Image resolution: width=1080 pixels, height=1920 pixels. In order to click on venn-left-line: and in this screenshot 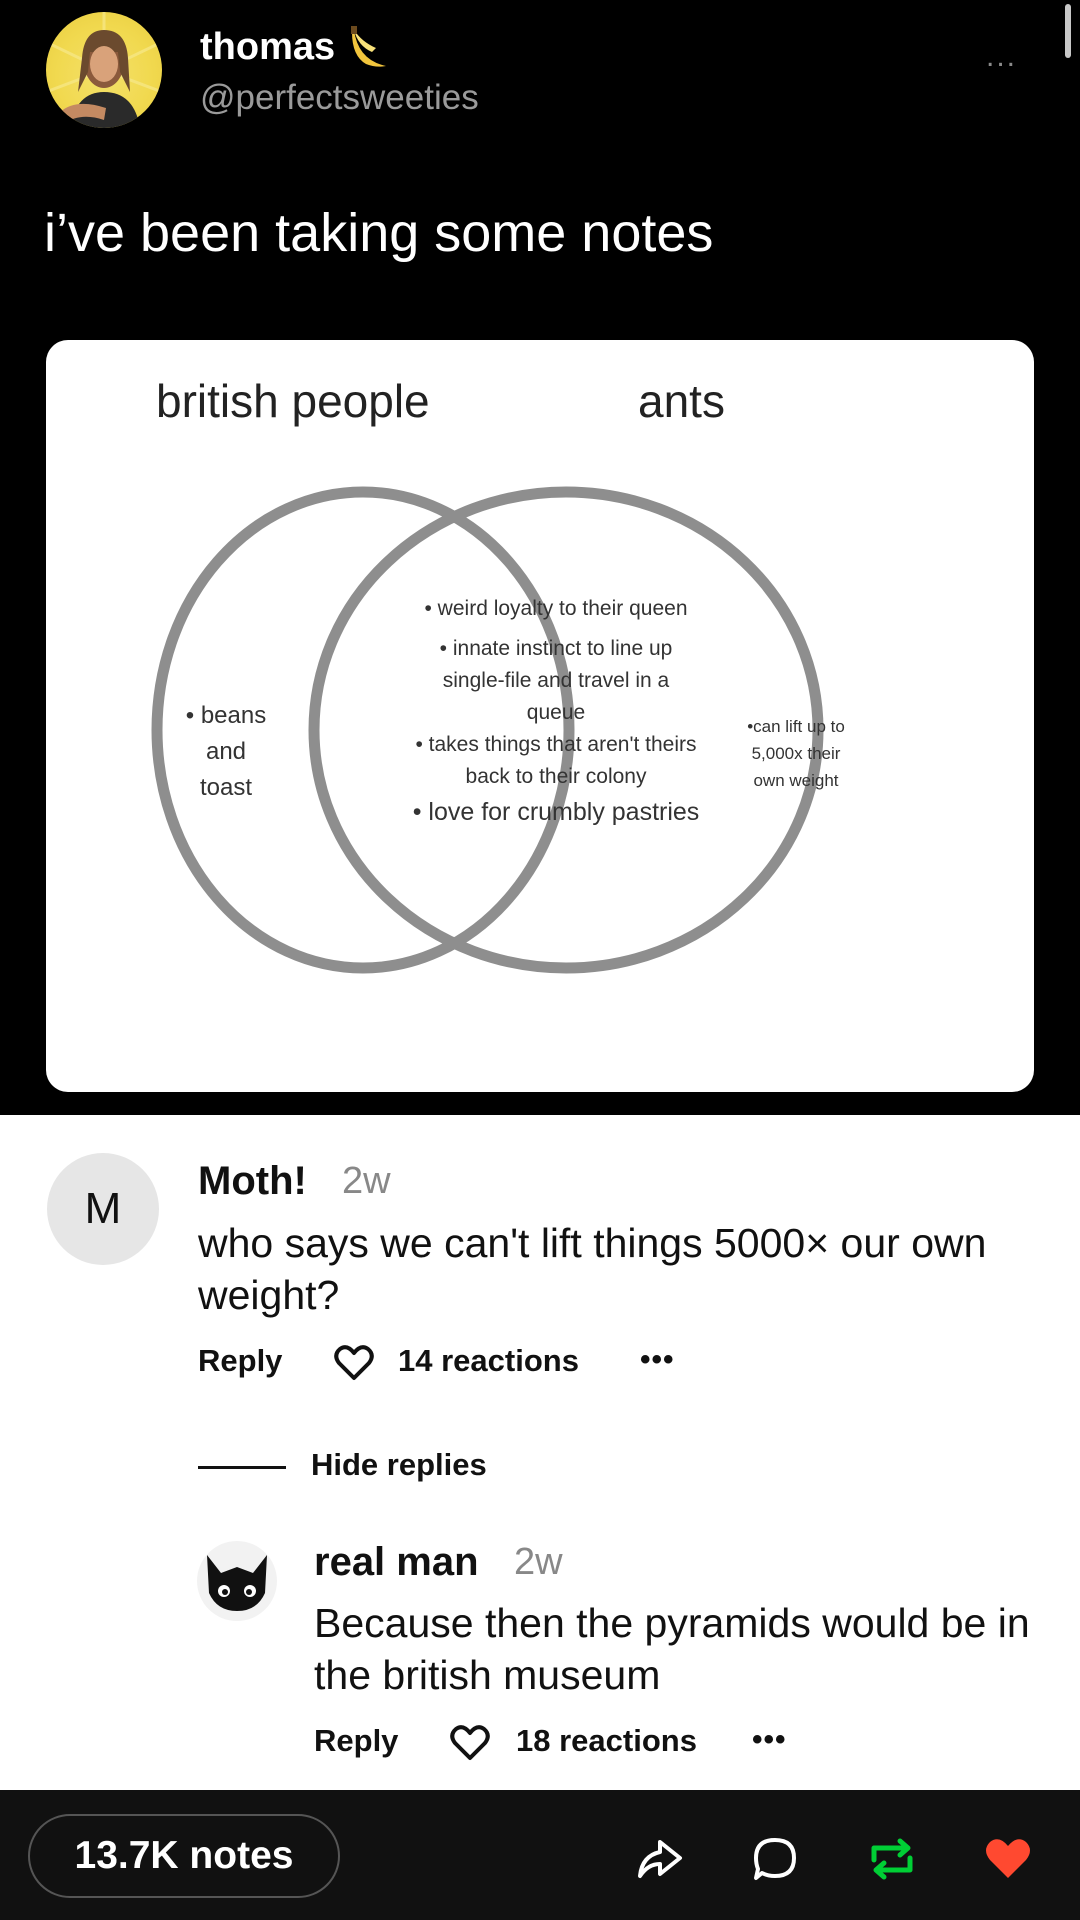, I will do `click(226, 751)`.